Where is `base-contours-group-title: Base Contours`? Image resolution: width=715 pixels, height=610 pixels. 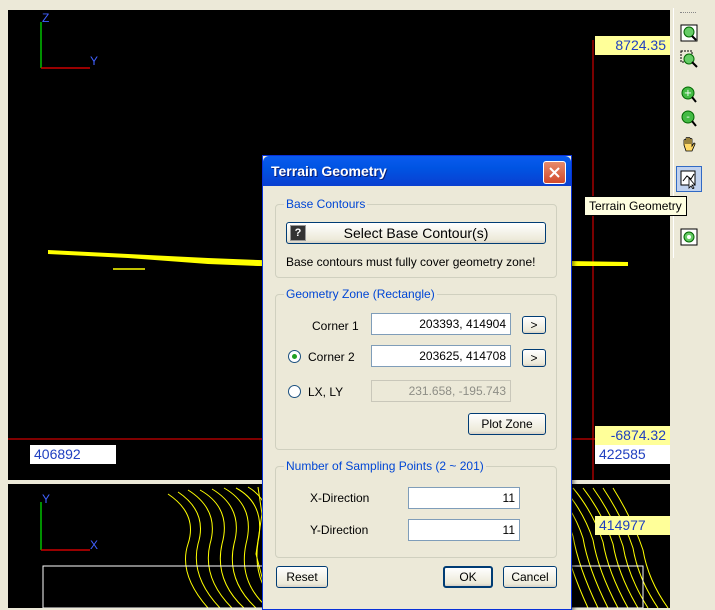 base-contours-group-title: Base Contours is located at coordinates (326, 204).